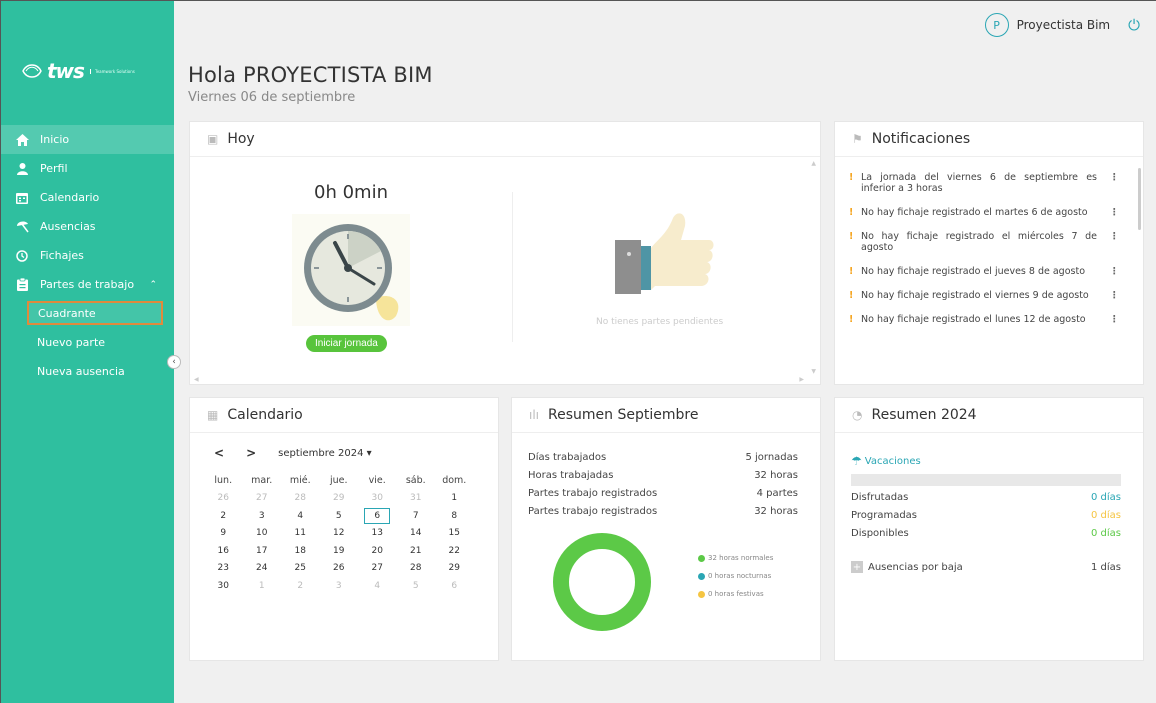 The image size is (1156, 703). I want to click on vacation-label: Disfrutadas, so click(880, 497).